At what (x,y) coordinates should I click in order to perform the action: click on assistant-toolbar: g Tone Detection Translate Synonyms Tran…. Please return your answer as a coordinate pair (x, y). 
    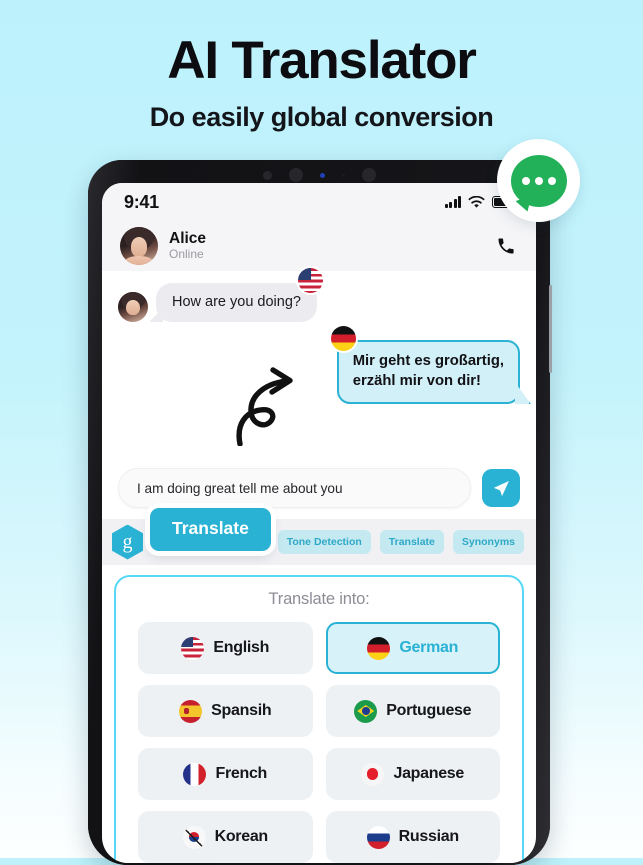
    Looking at the image, I should click on (319, 536).